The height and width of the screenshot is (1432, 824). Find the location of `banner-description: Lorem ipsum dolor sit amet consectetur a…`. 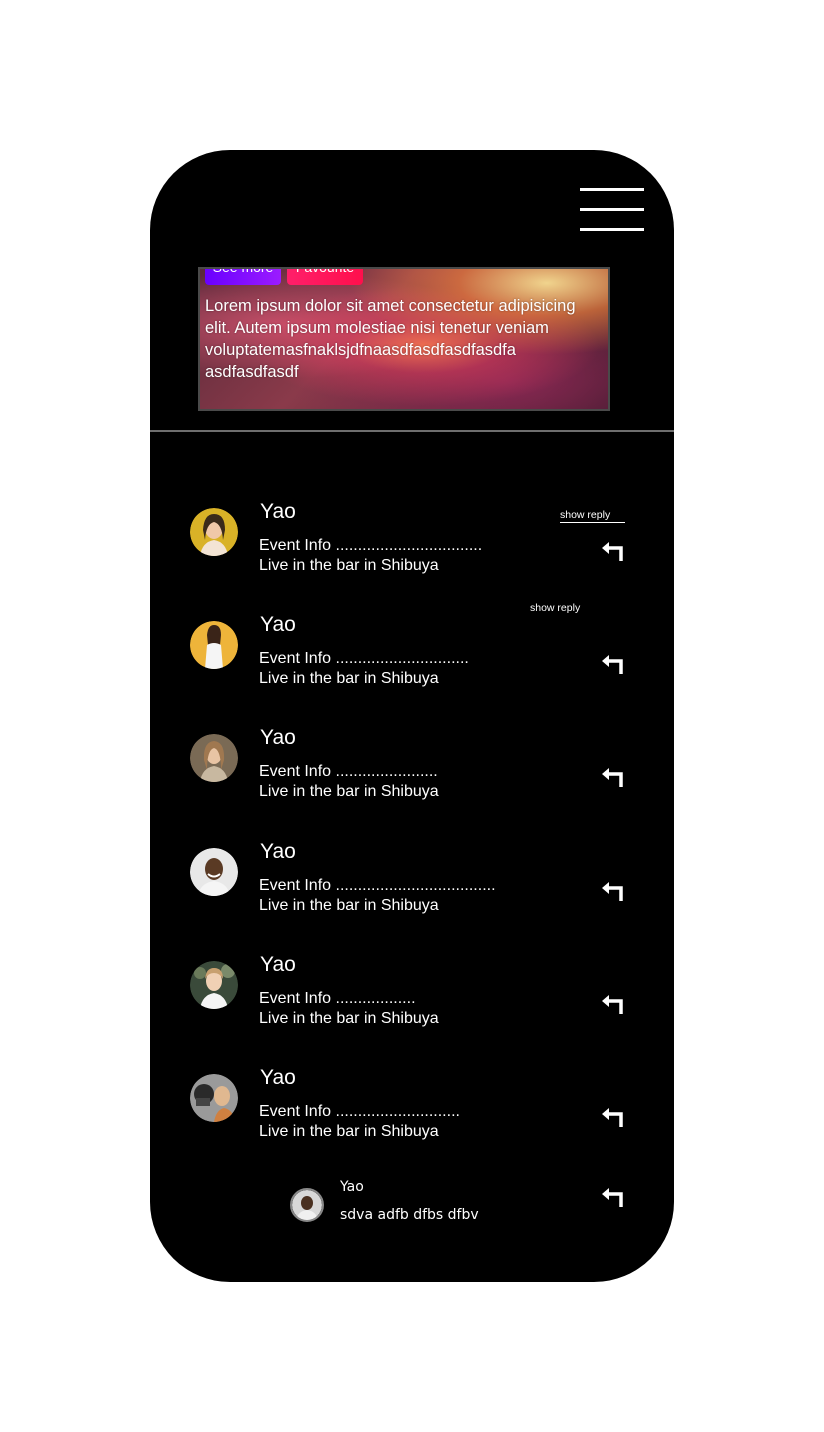

banner-description: Lorem ipsum dolor sit amet consectetur a… is located at coordinates (390, 339).